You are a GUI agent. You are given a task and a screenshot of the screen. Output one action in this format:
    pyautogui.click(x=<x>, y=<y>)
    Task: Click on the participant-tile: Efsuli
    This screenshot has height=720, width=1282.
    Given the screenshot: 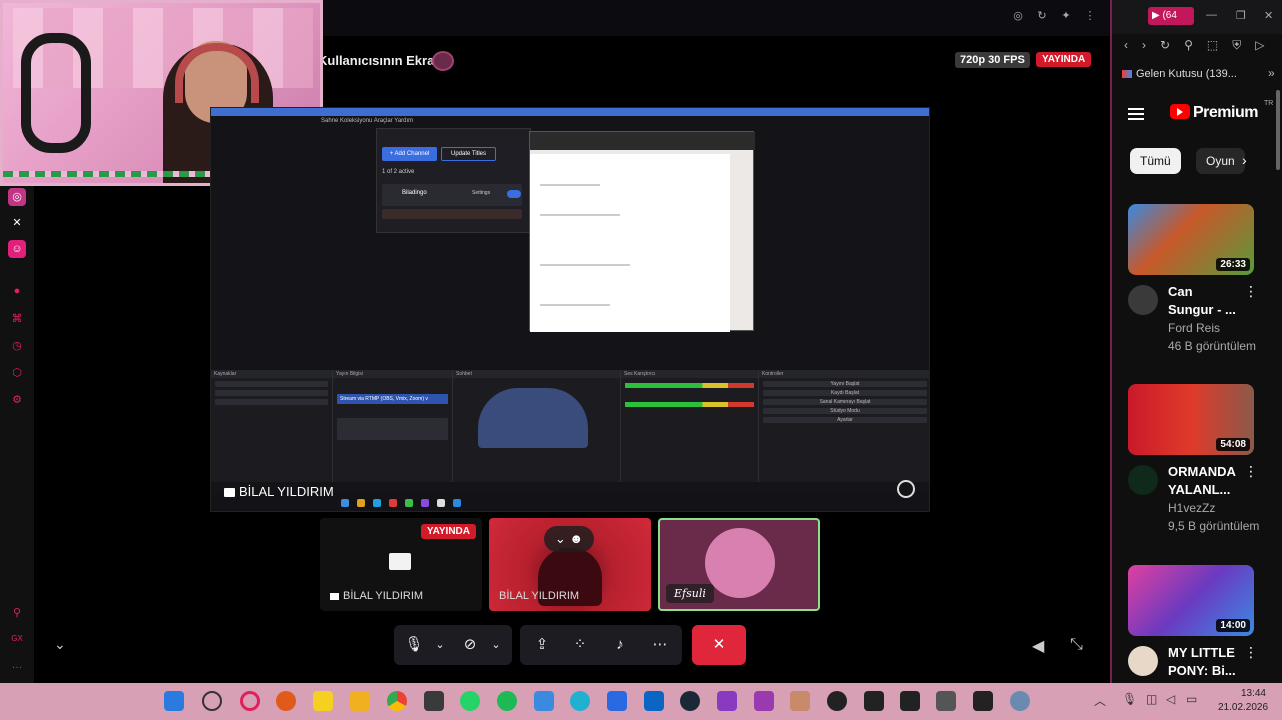 What is the action you would take?
    pyautogui.click(x=739, y=564)
    